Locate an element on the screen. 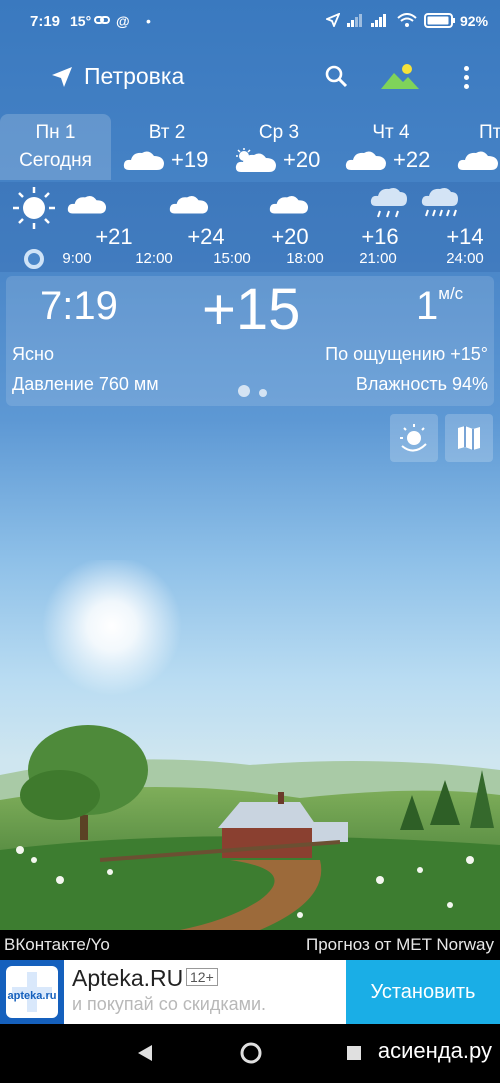  map-icon is located at coordinates (469, 438).